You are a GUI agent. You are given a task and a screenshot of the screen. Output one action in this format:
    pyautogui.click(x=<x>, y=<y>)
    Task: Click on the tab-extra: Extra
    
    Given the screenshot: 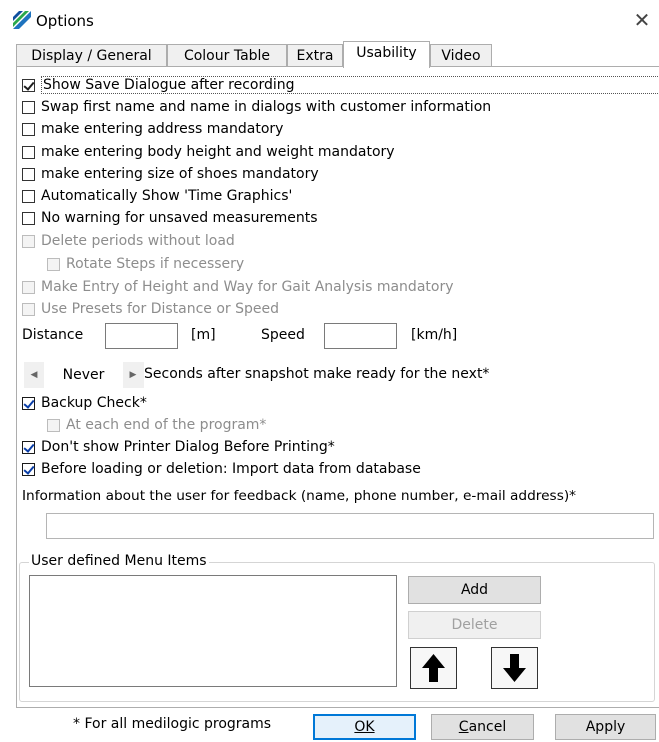 What is the action you would take?
    pyautogui.click(x=315, y=55)
    